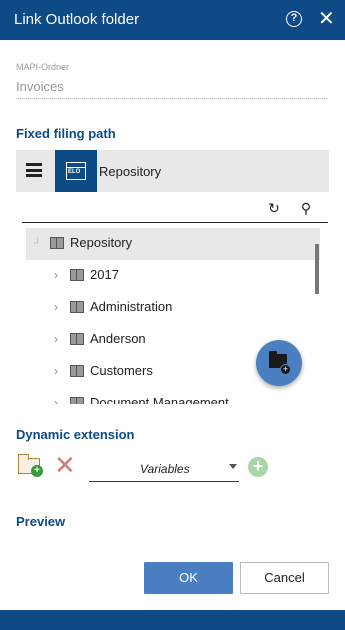 The height and width of the screenshot is (630, 345). Describe the element at coordinates (38, 243) in the screenshot. I see `tree-expander: ┘` at that location.